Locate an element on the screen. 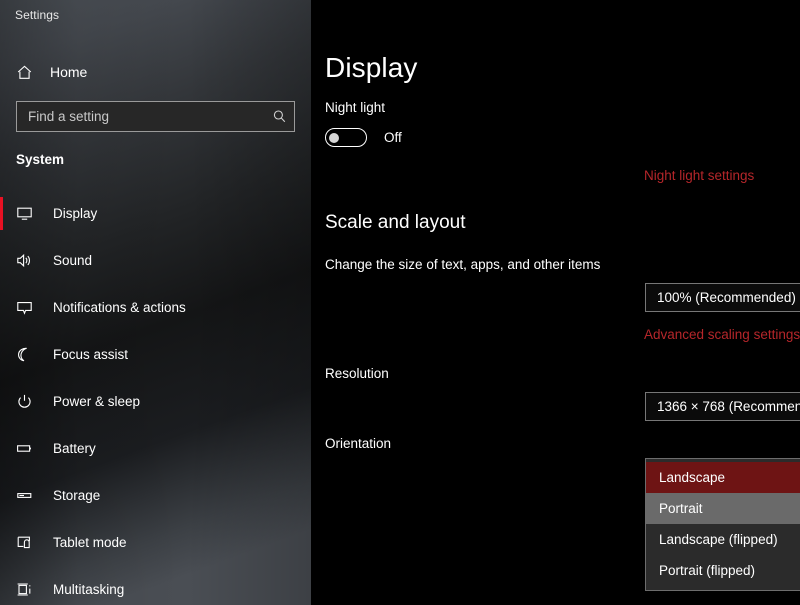  search-icon is located at coordinates (279, 116).